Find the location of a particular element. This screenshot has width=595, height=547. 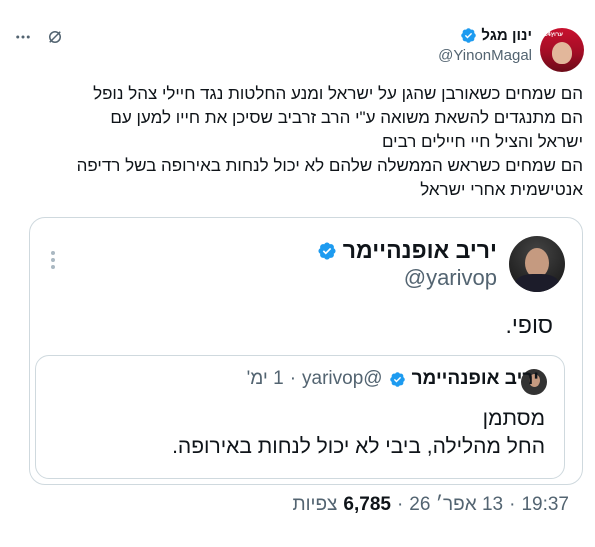

tweet-footer: 19:37 · 13 אפר׳ 26 · 6,785 צפיות is located at coordinates (430, 505).